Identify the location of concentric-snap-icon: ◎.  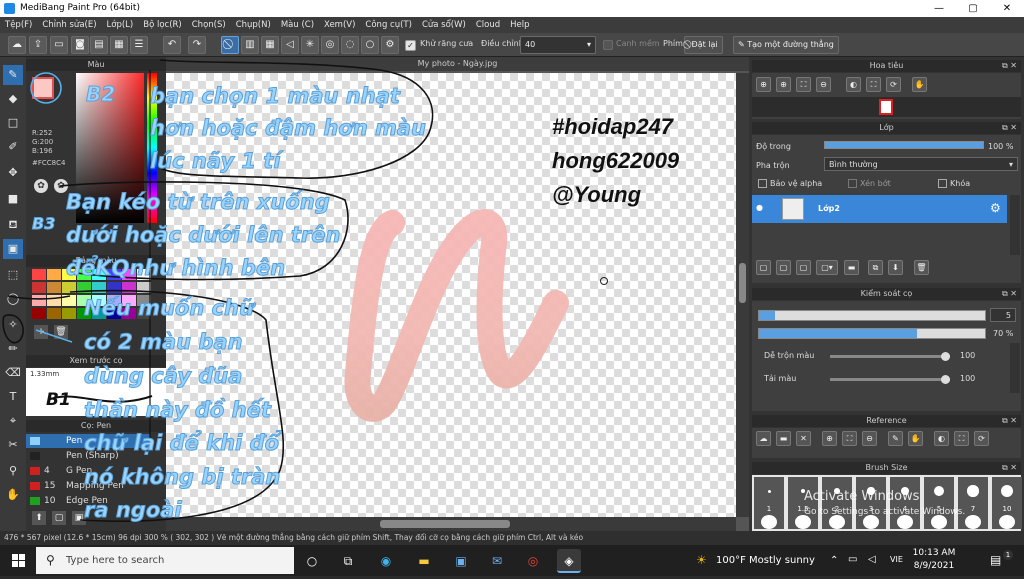
(330, 45).